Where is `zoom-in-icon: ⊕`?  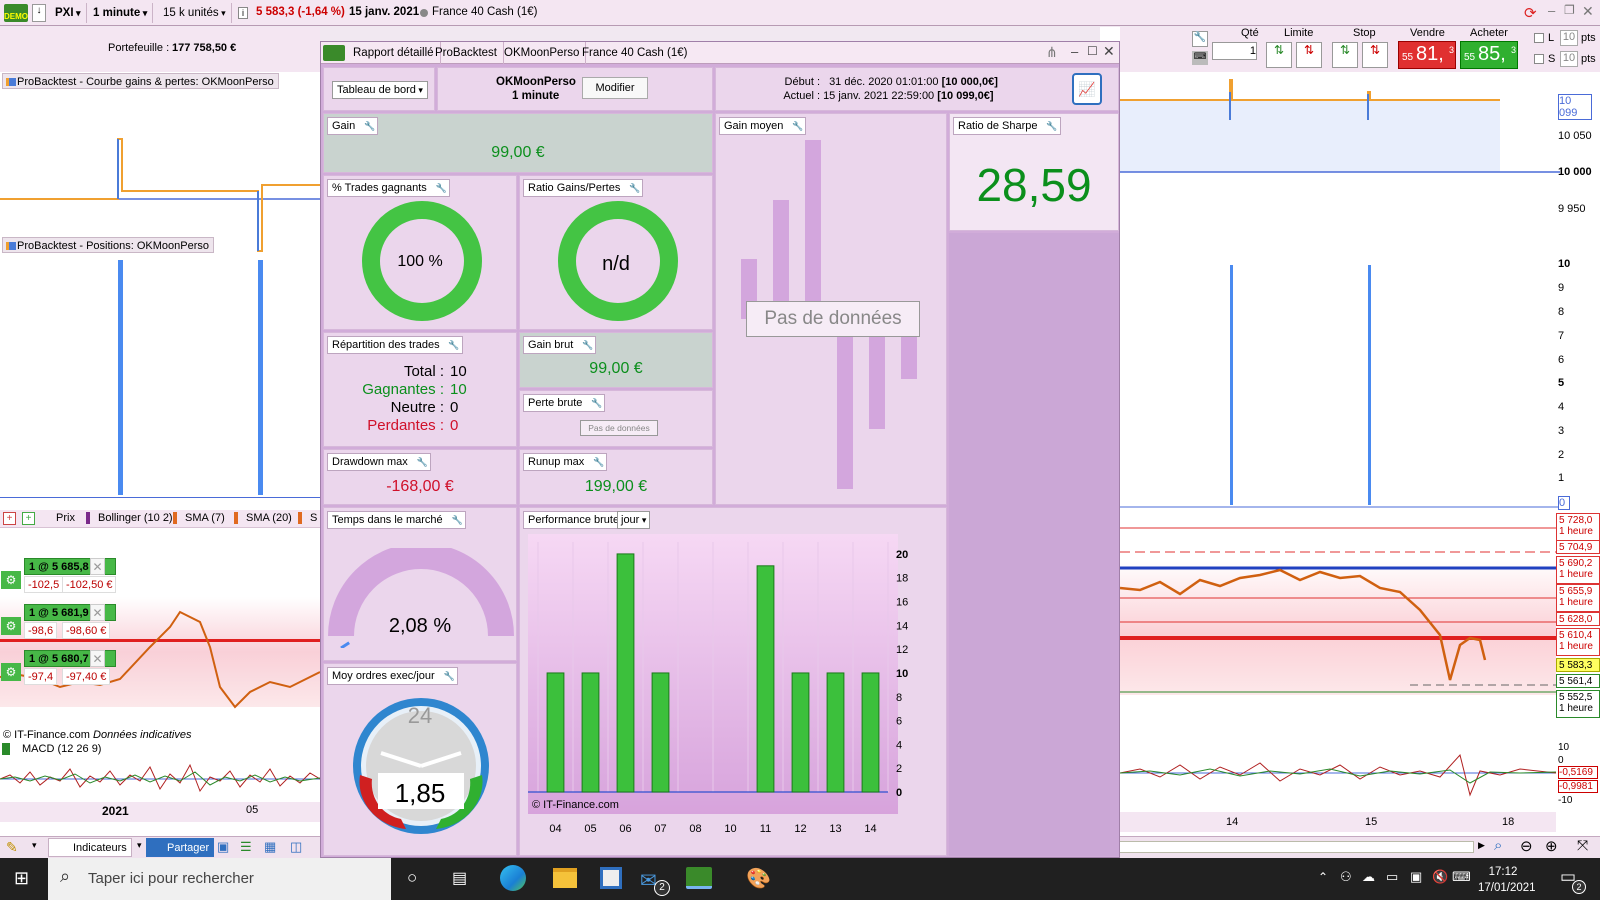 zoom-in-icon: ⊕ is located at coordinates (1551, 846).